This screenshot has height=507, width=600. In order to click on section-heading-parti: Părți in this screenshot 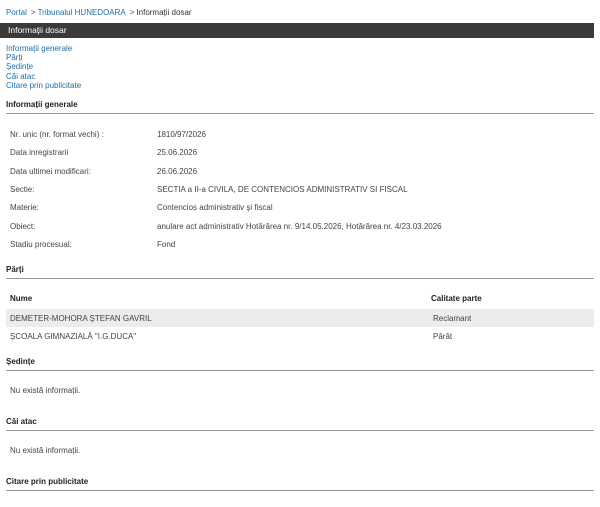, I will do `click(300, 272)`.